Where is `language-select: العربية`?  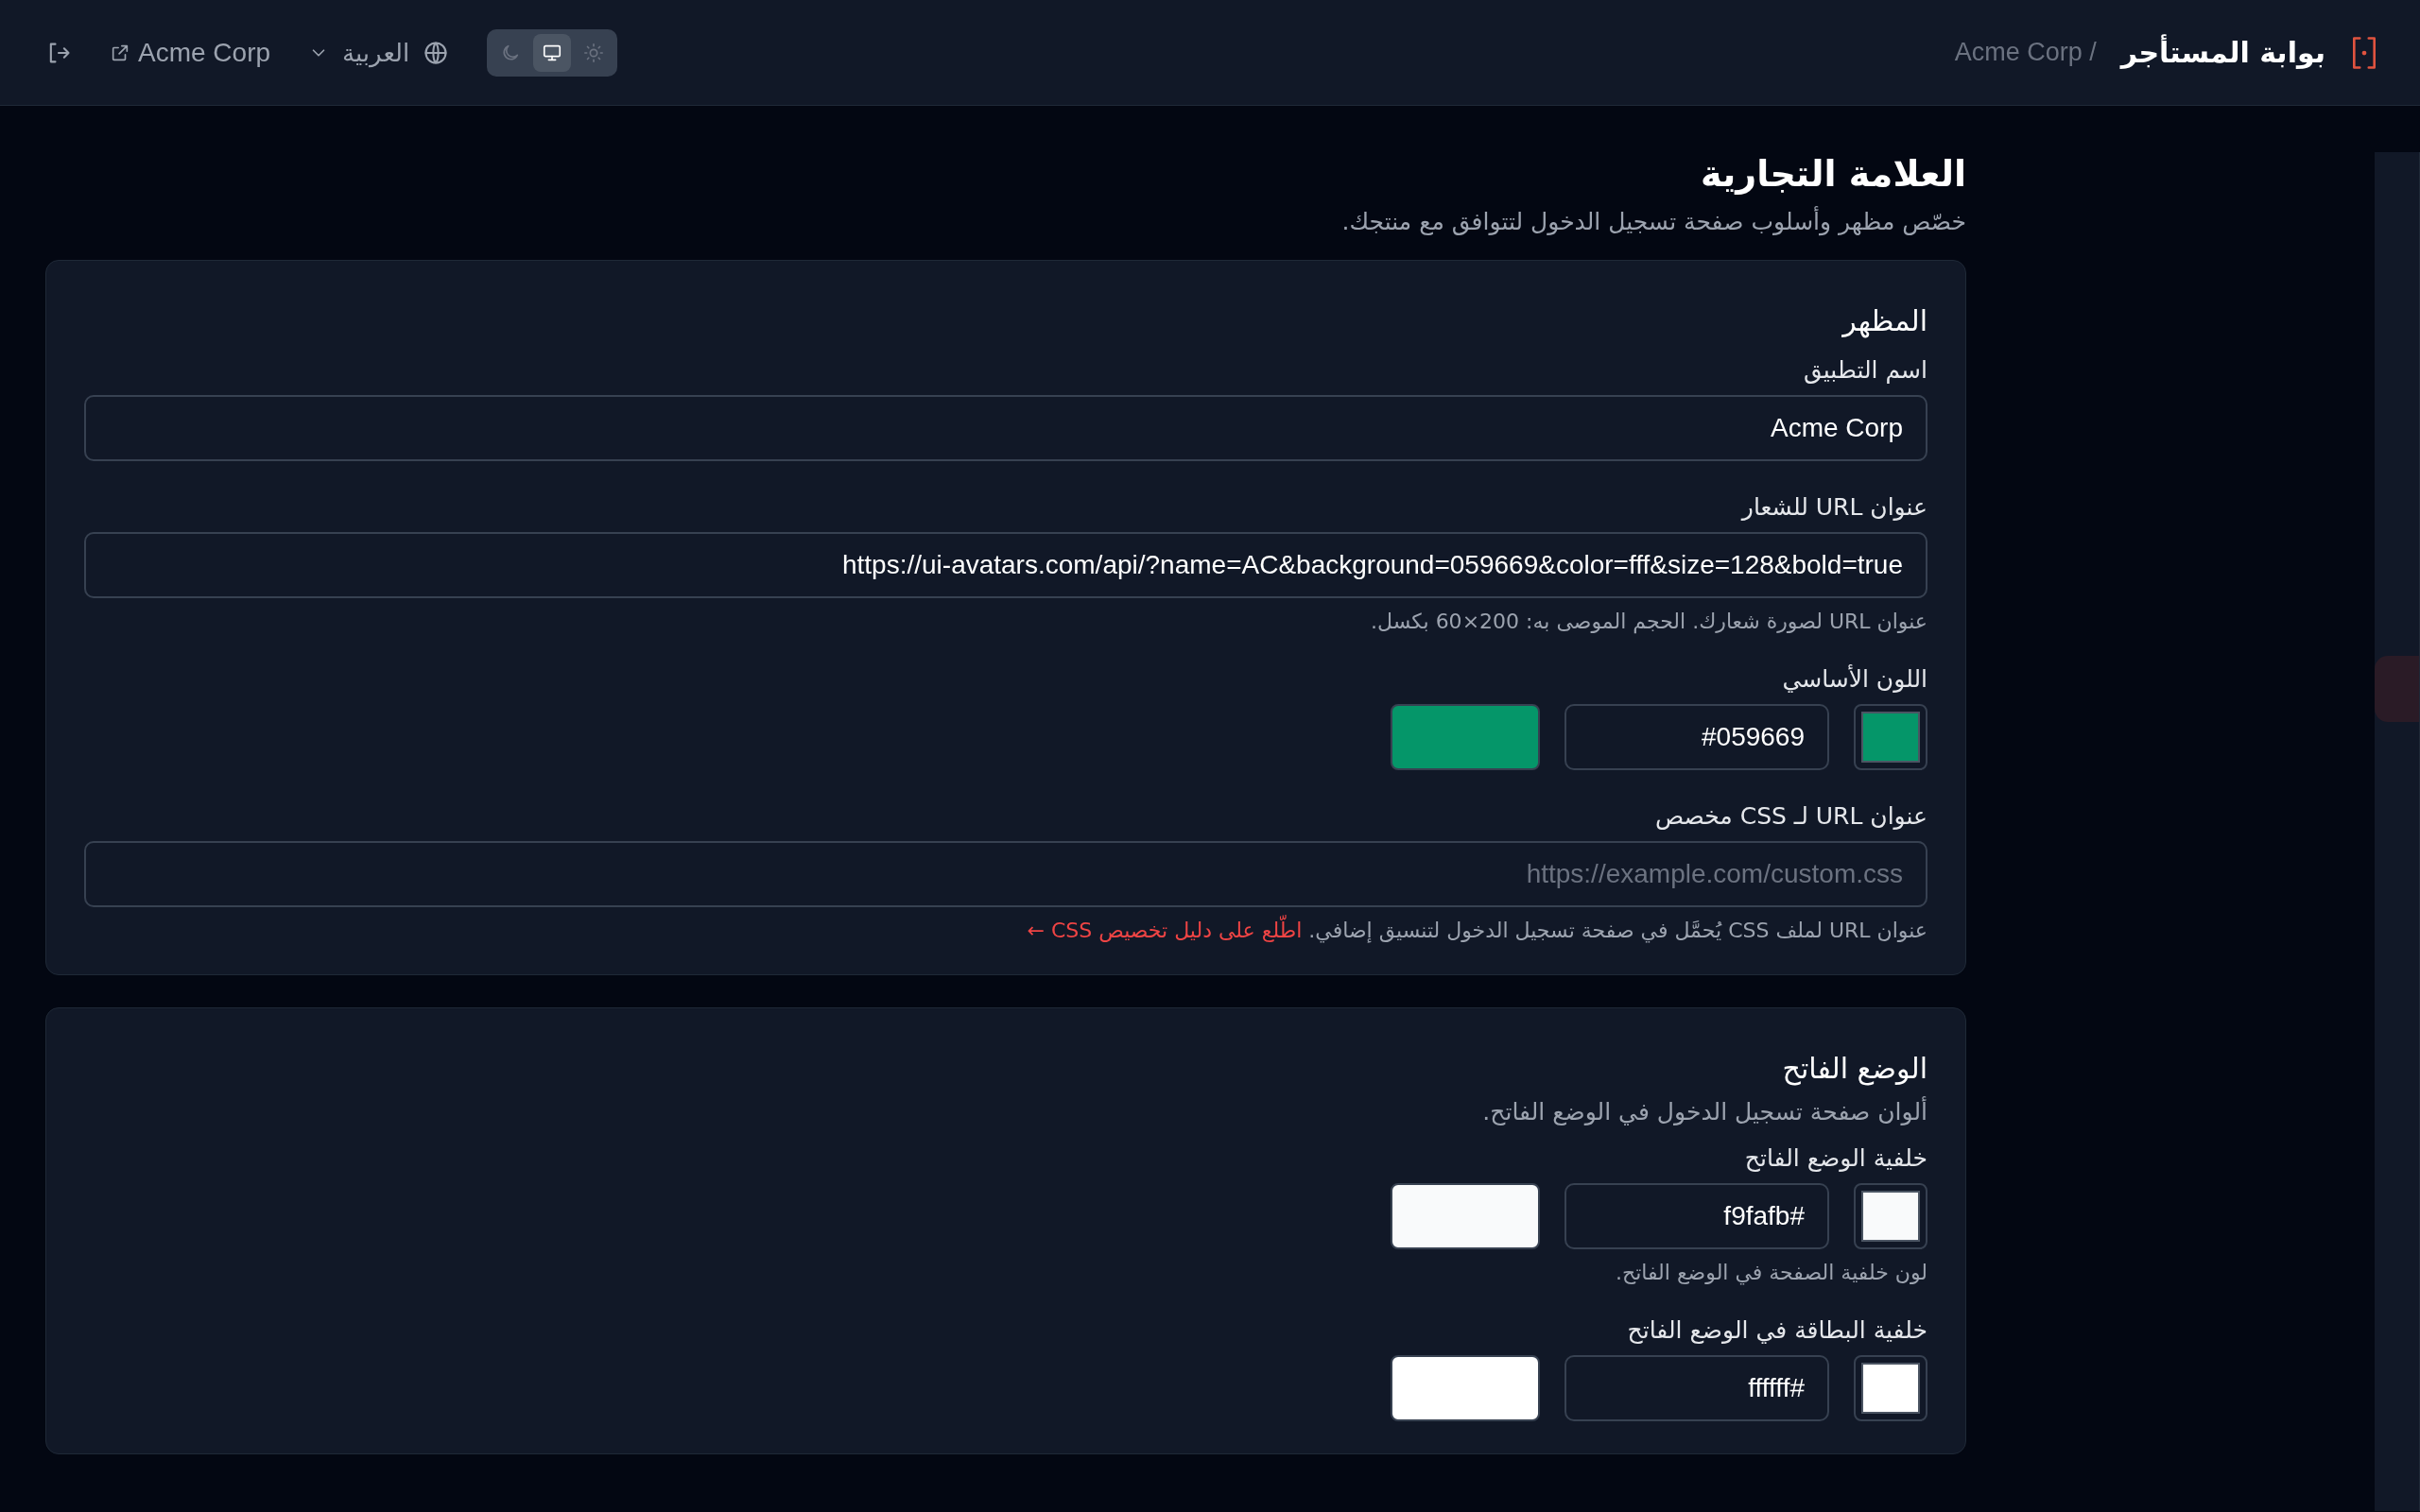
language-select: العربية is located at coordinates (379, 52).